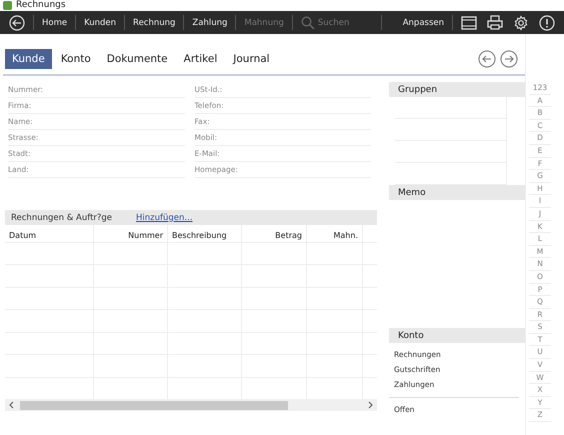 The image size is (564, 435). Describe the element at coordinates (423, 23) in the screenshot. I see `customize-button: Anpassen` at that location.